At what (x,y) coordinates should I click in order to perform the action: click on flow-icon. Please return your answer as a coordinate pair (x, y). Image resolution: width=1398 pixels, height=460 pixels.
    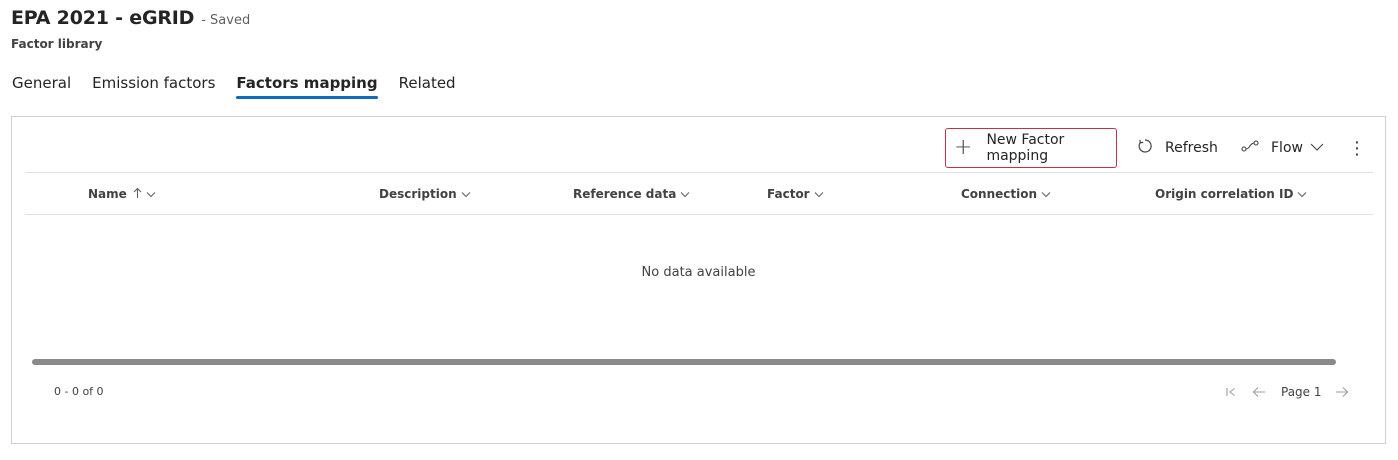
    Looking at the image, I should click on (1250, 148).